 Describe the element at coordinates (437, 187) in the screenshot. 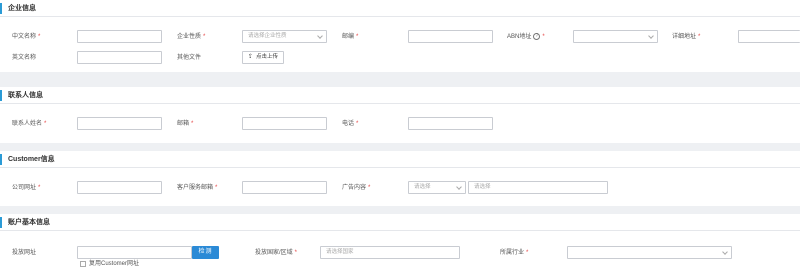

I see `ad-content-select: 请选择` at that location.